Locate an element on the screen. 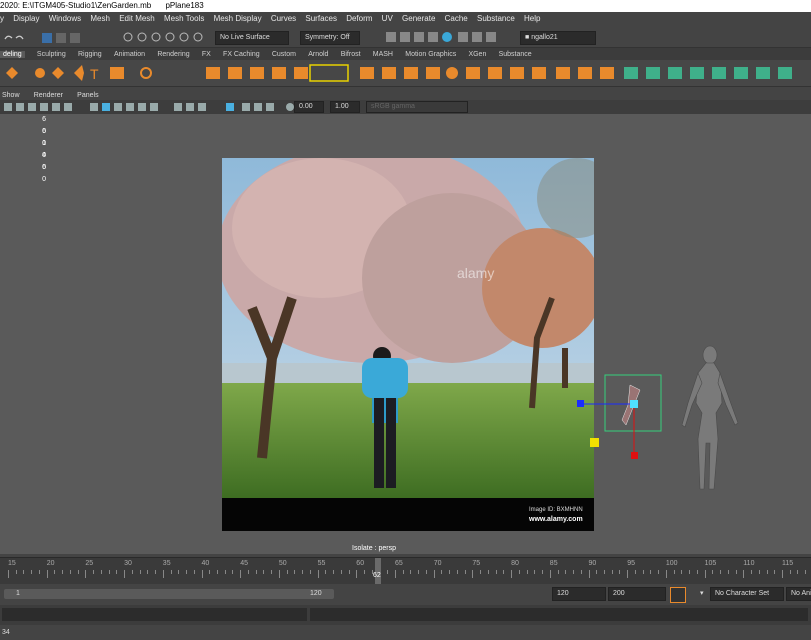 The image size is (811, 640). tab-rigging: Rigging is located at coordinates (90, 54).